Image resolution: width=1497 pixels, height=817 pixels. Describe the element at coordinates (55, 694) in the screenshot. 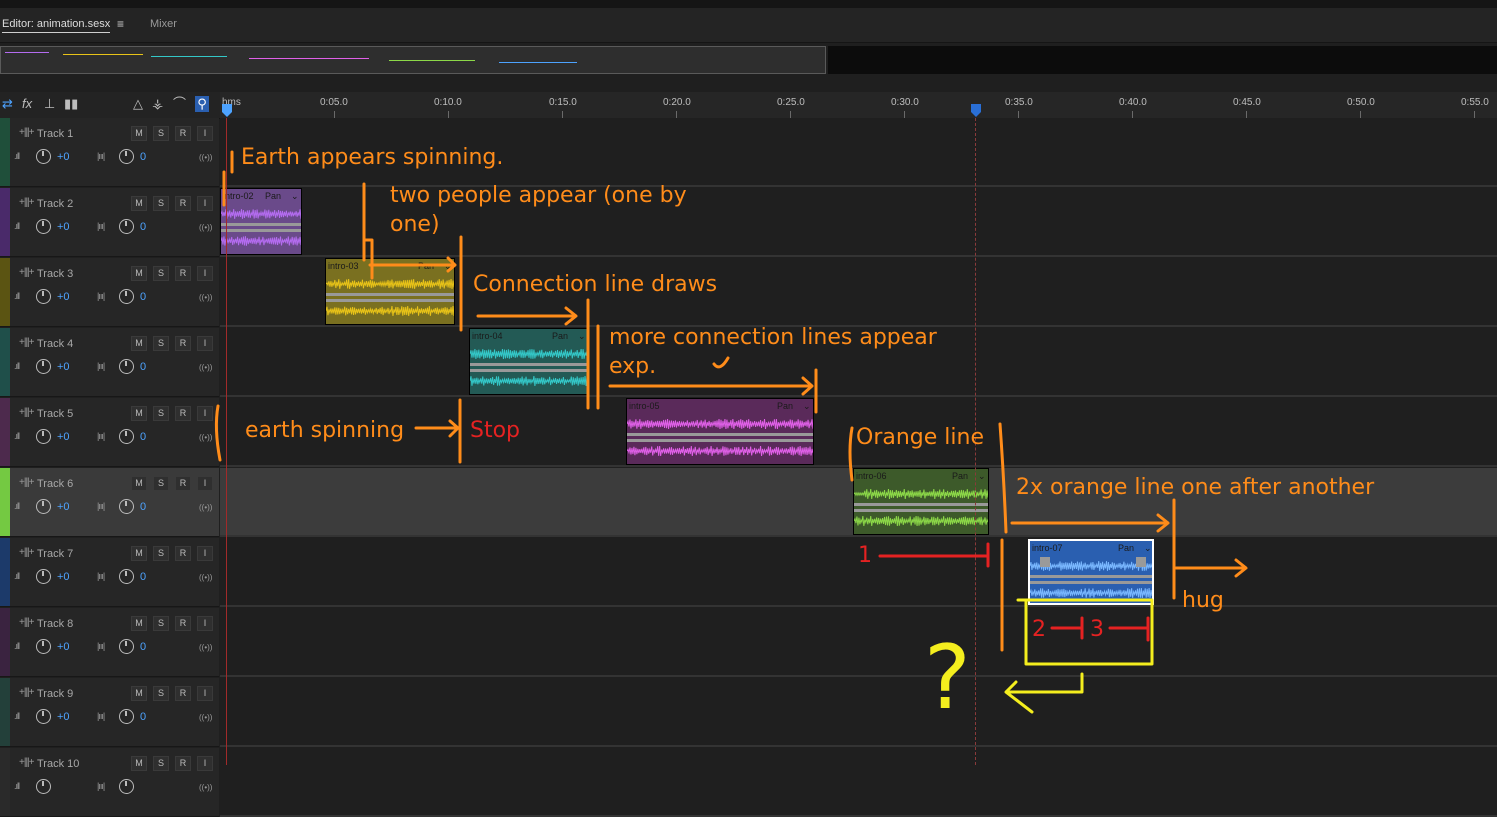

I see `track-name: Track 9` at that location.